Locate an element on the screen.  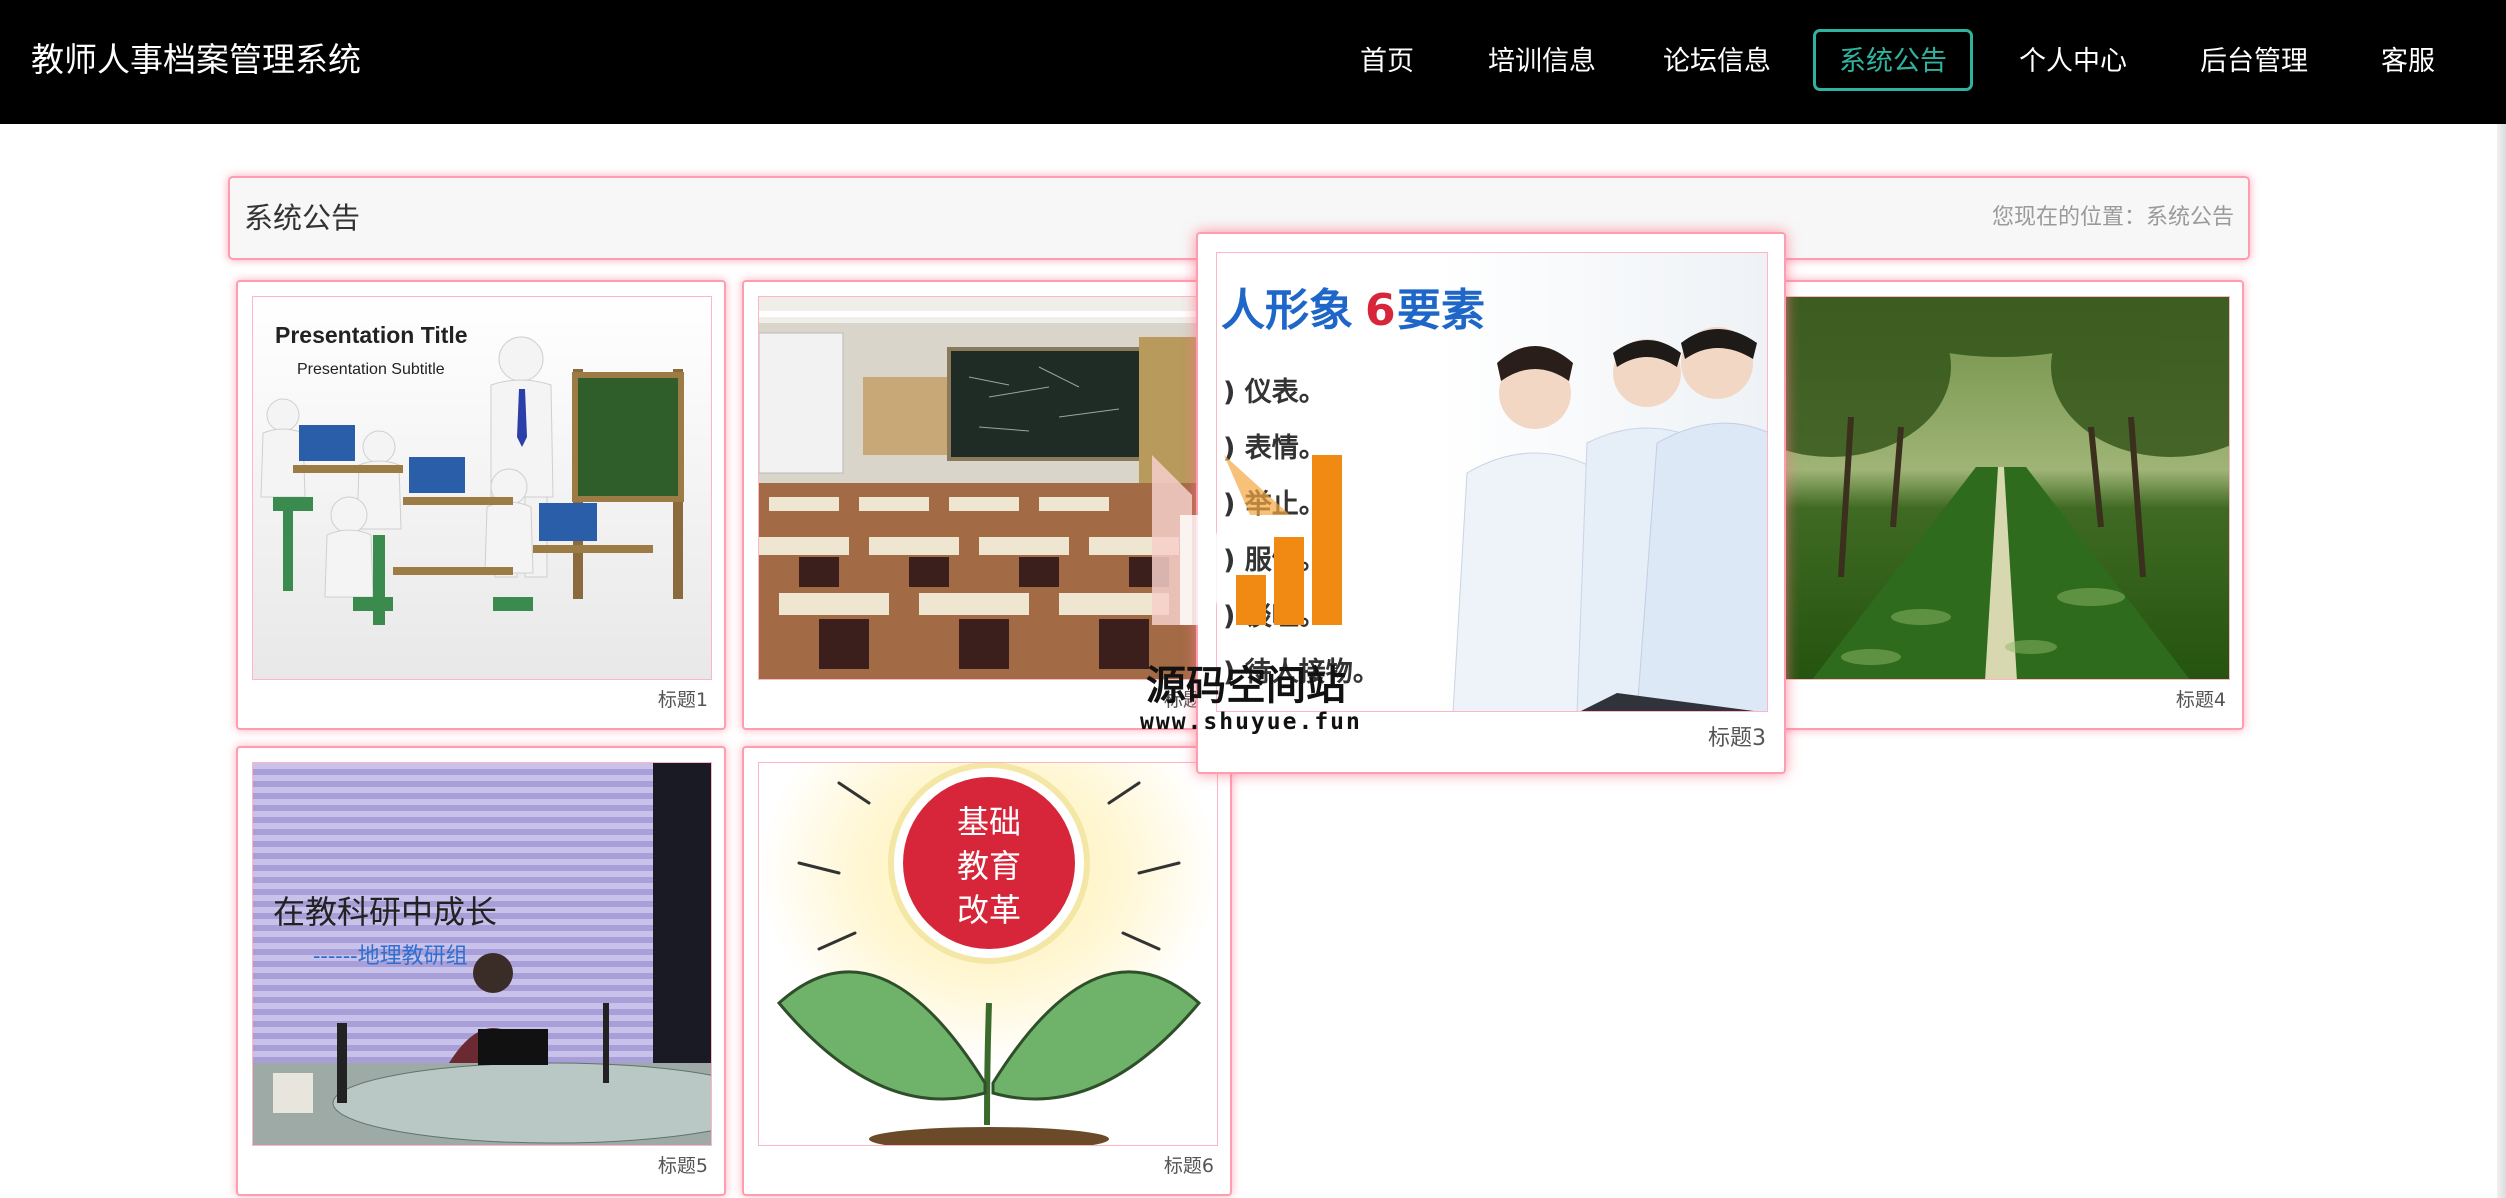
card-title: 标题1 is located at coordinates (683, 698).